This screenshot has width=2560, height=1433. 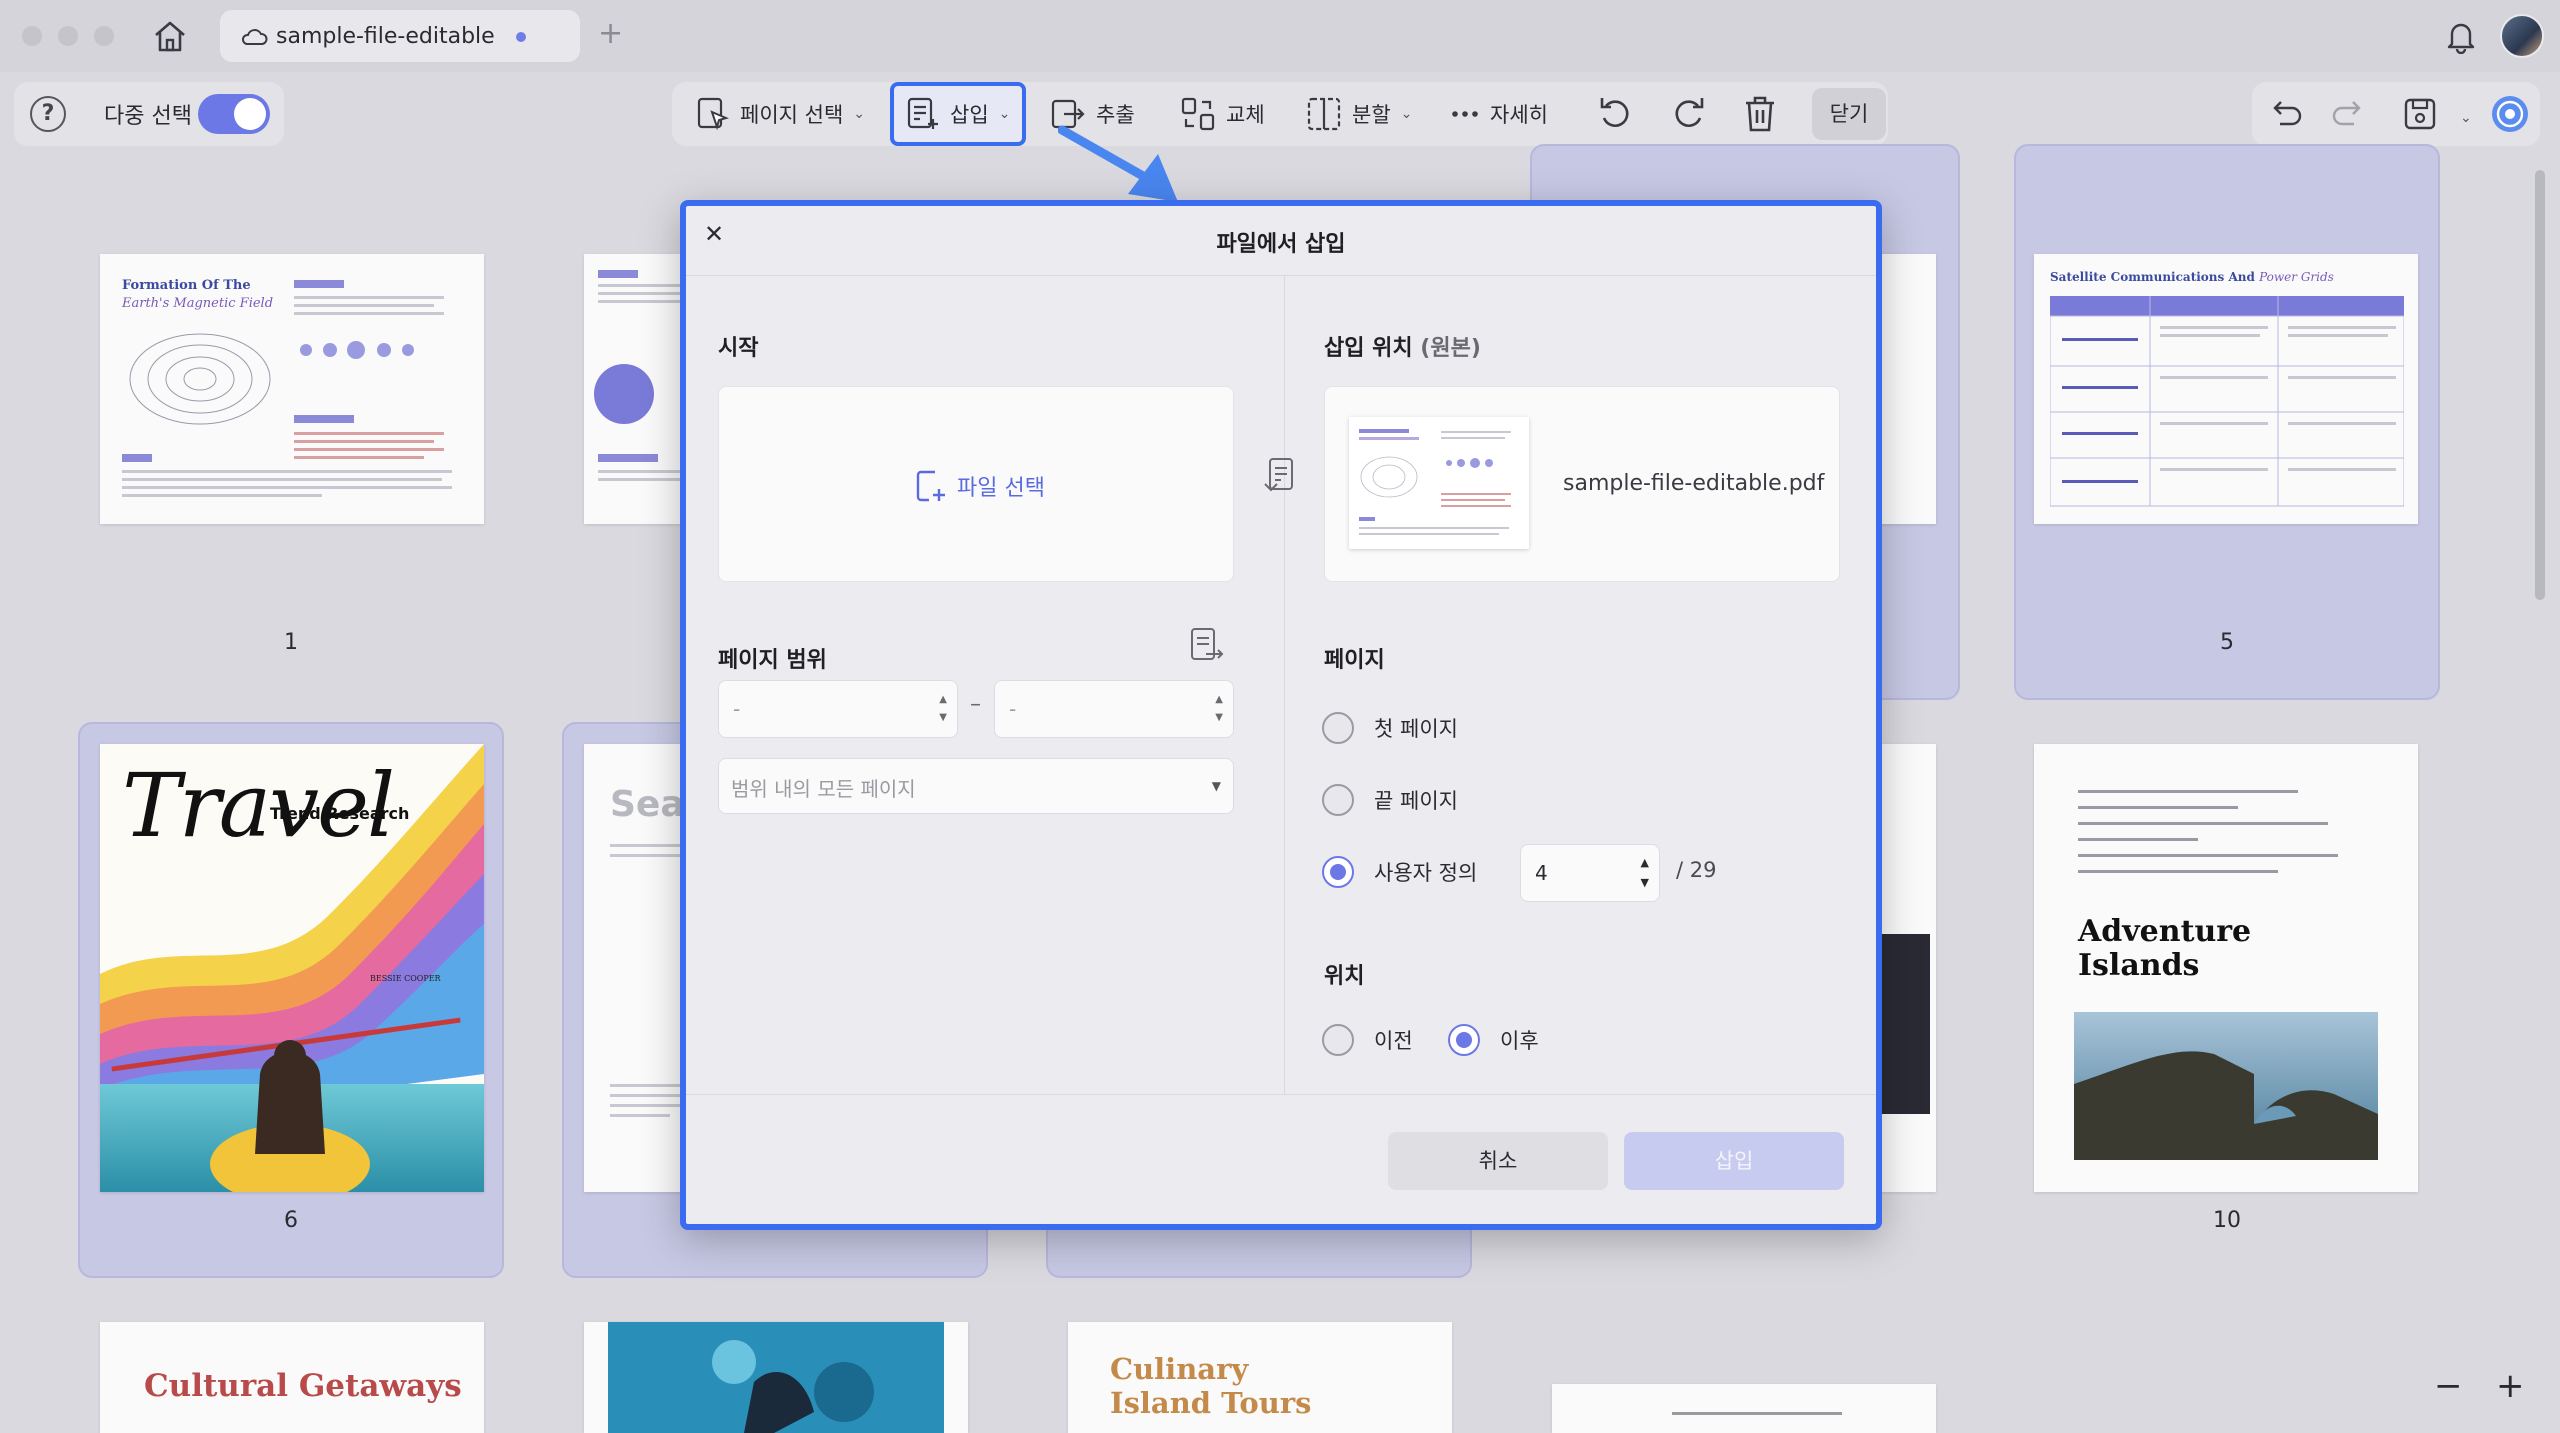 What do you see at coordinates (2448, 1386) in the screenshot?
I see `zoom-out-button: −` at bounding box center [2448, 1386].